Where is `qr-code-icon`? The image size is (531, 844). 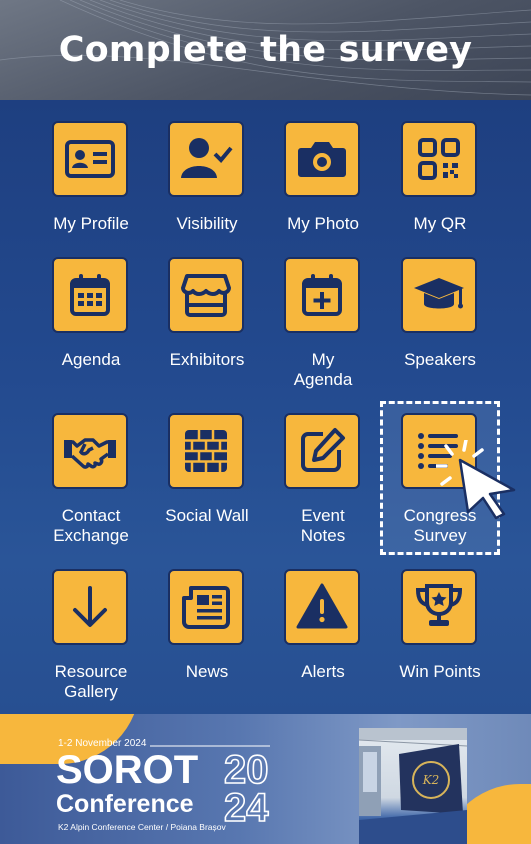 qr-code-icon is located at coordinates (439, 159).